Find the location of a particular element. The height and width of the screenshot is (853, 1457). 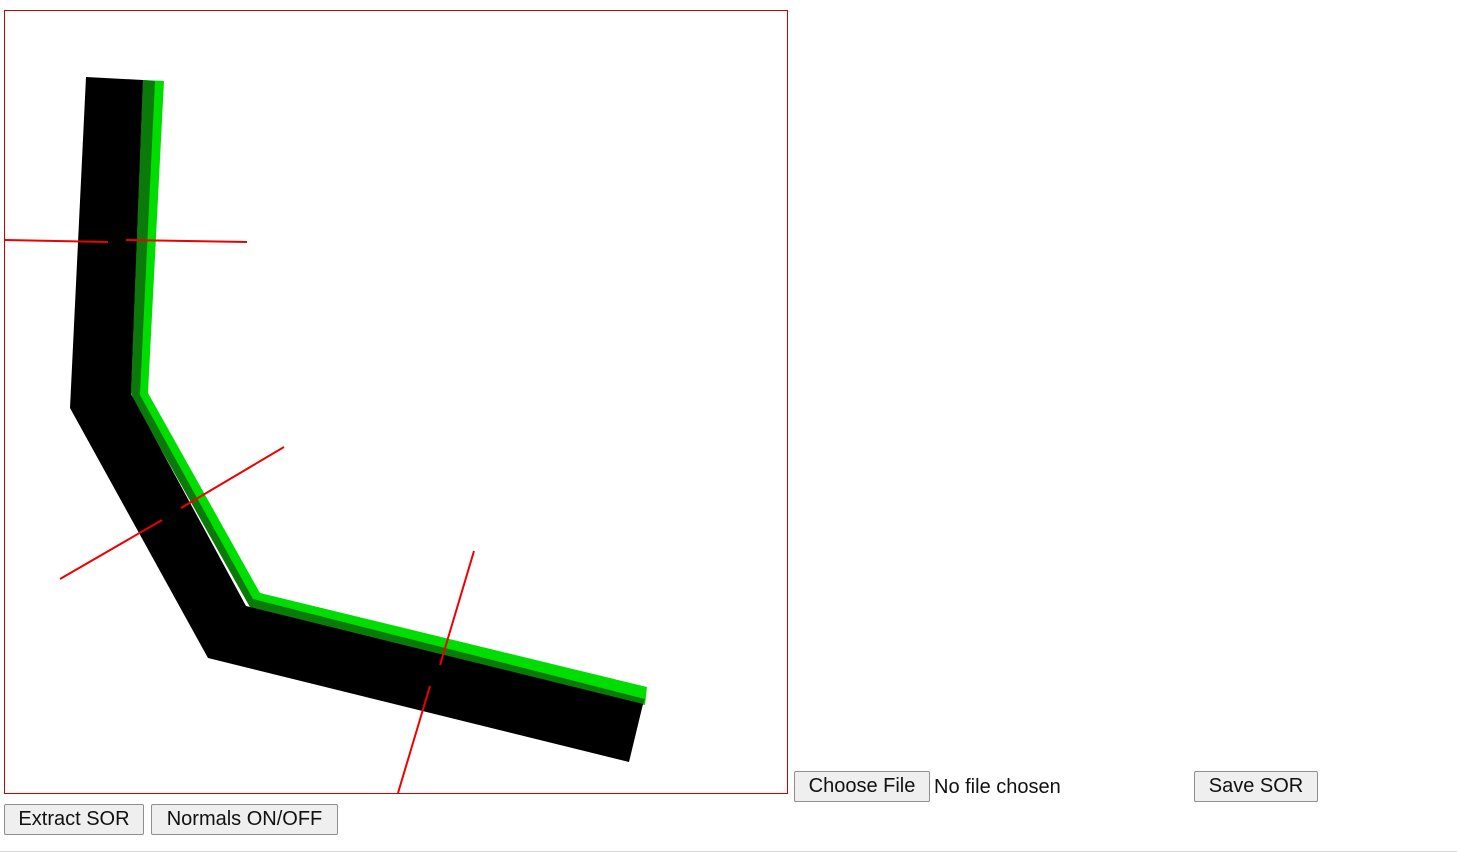

normals-toggle-button: Normals ON/OFF is located at coordinates (244, 819).